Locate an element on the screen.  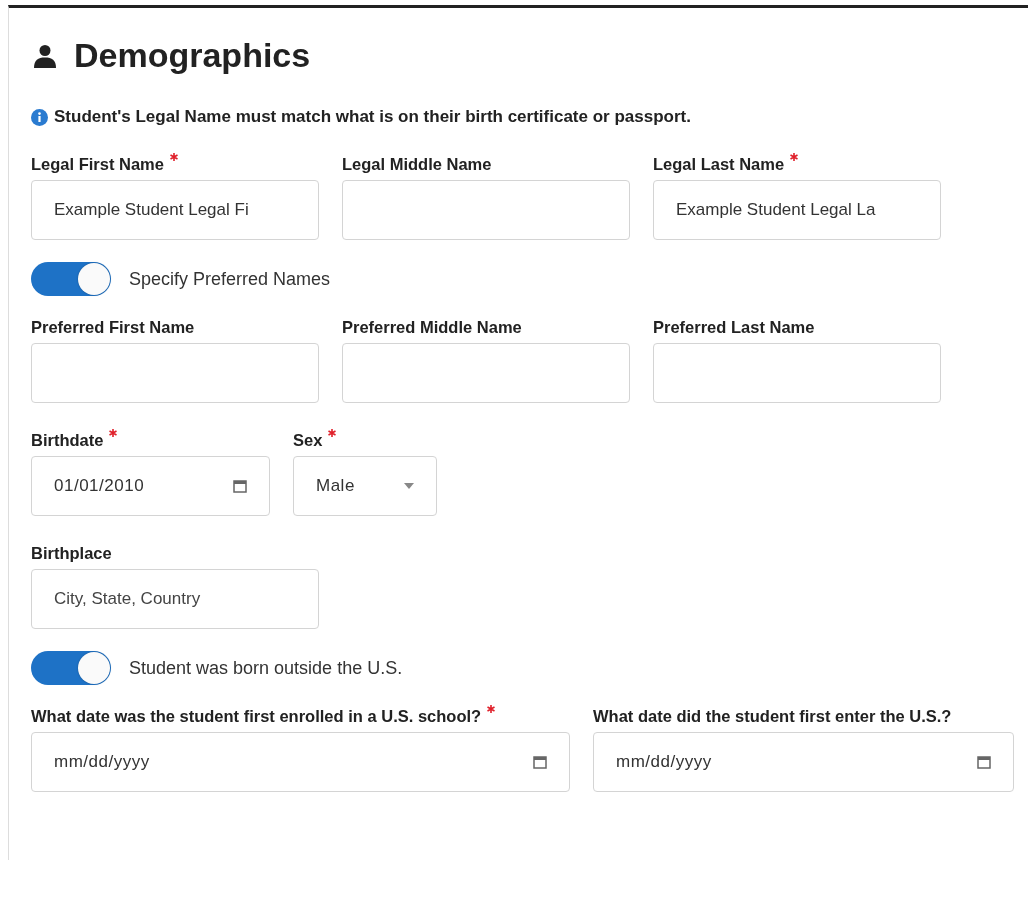
toggle-label: Specify Preferred Names is located at coordinates (230, 279).